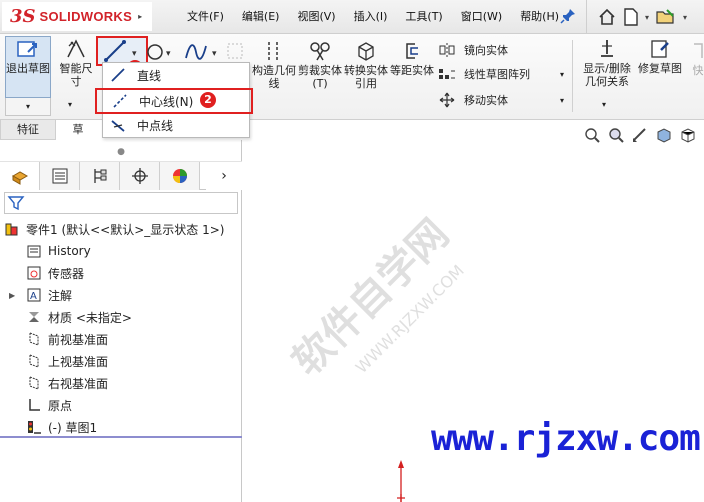 The height and width of the screenshot is (502, 704). Describe the element at coordinates (70, 104) in the screenshot. I see `smart-dimension-caret-icon: ▾` at that location.